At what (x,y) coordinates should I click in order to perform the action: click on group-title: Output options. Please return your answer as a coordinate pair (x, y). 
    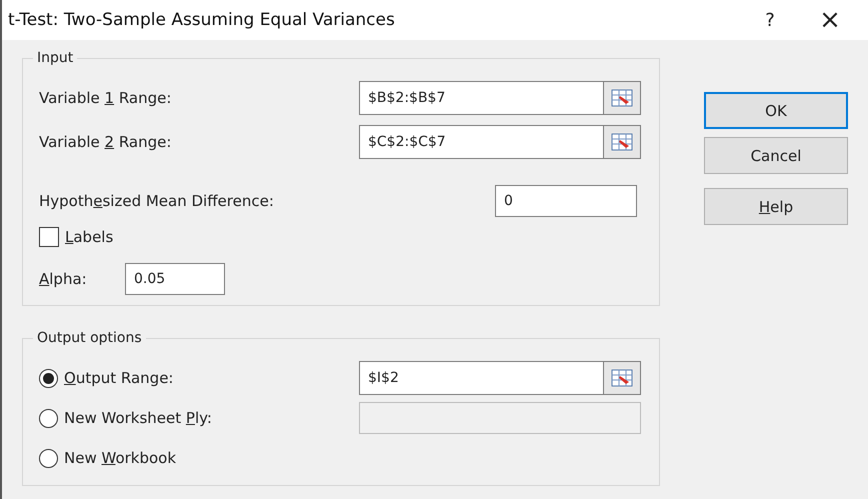
    Looking at the image, I should click on (89, 338).